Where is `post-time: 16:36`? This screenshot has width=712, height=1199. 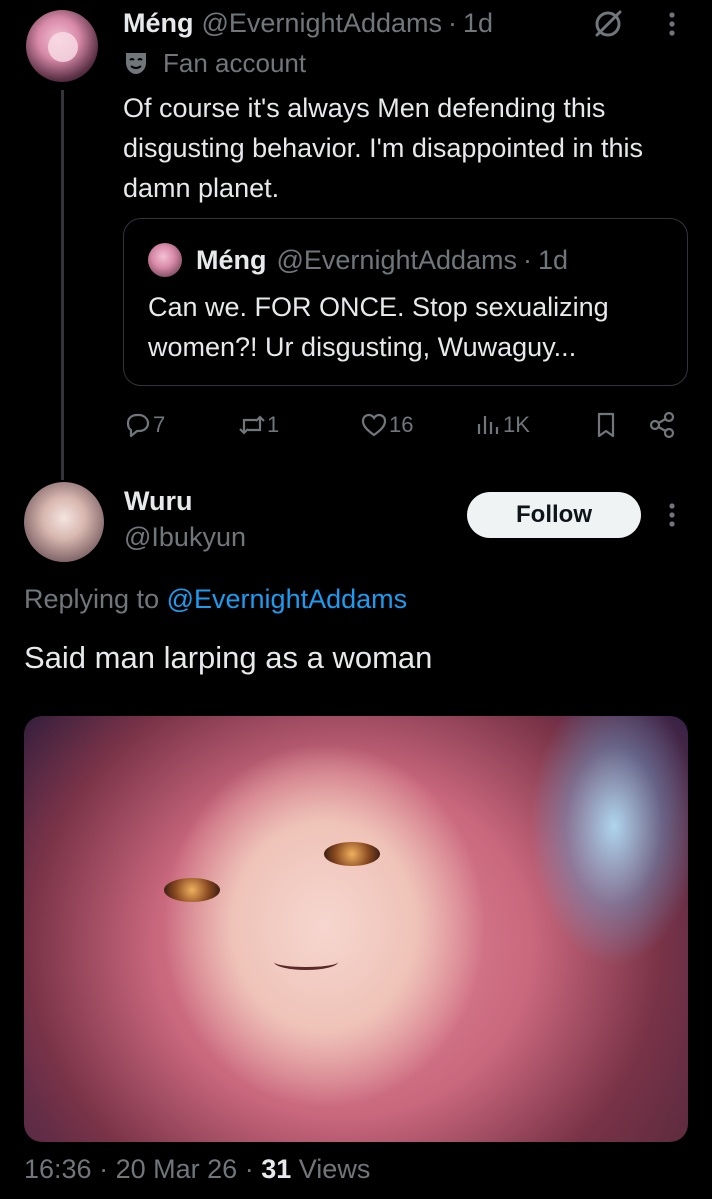 post-time: 16:36 is located at coordinates (58, 1169).